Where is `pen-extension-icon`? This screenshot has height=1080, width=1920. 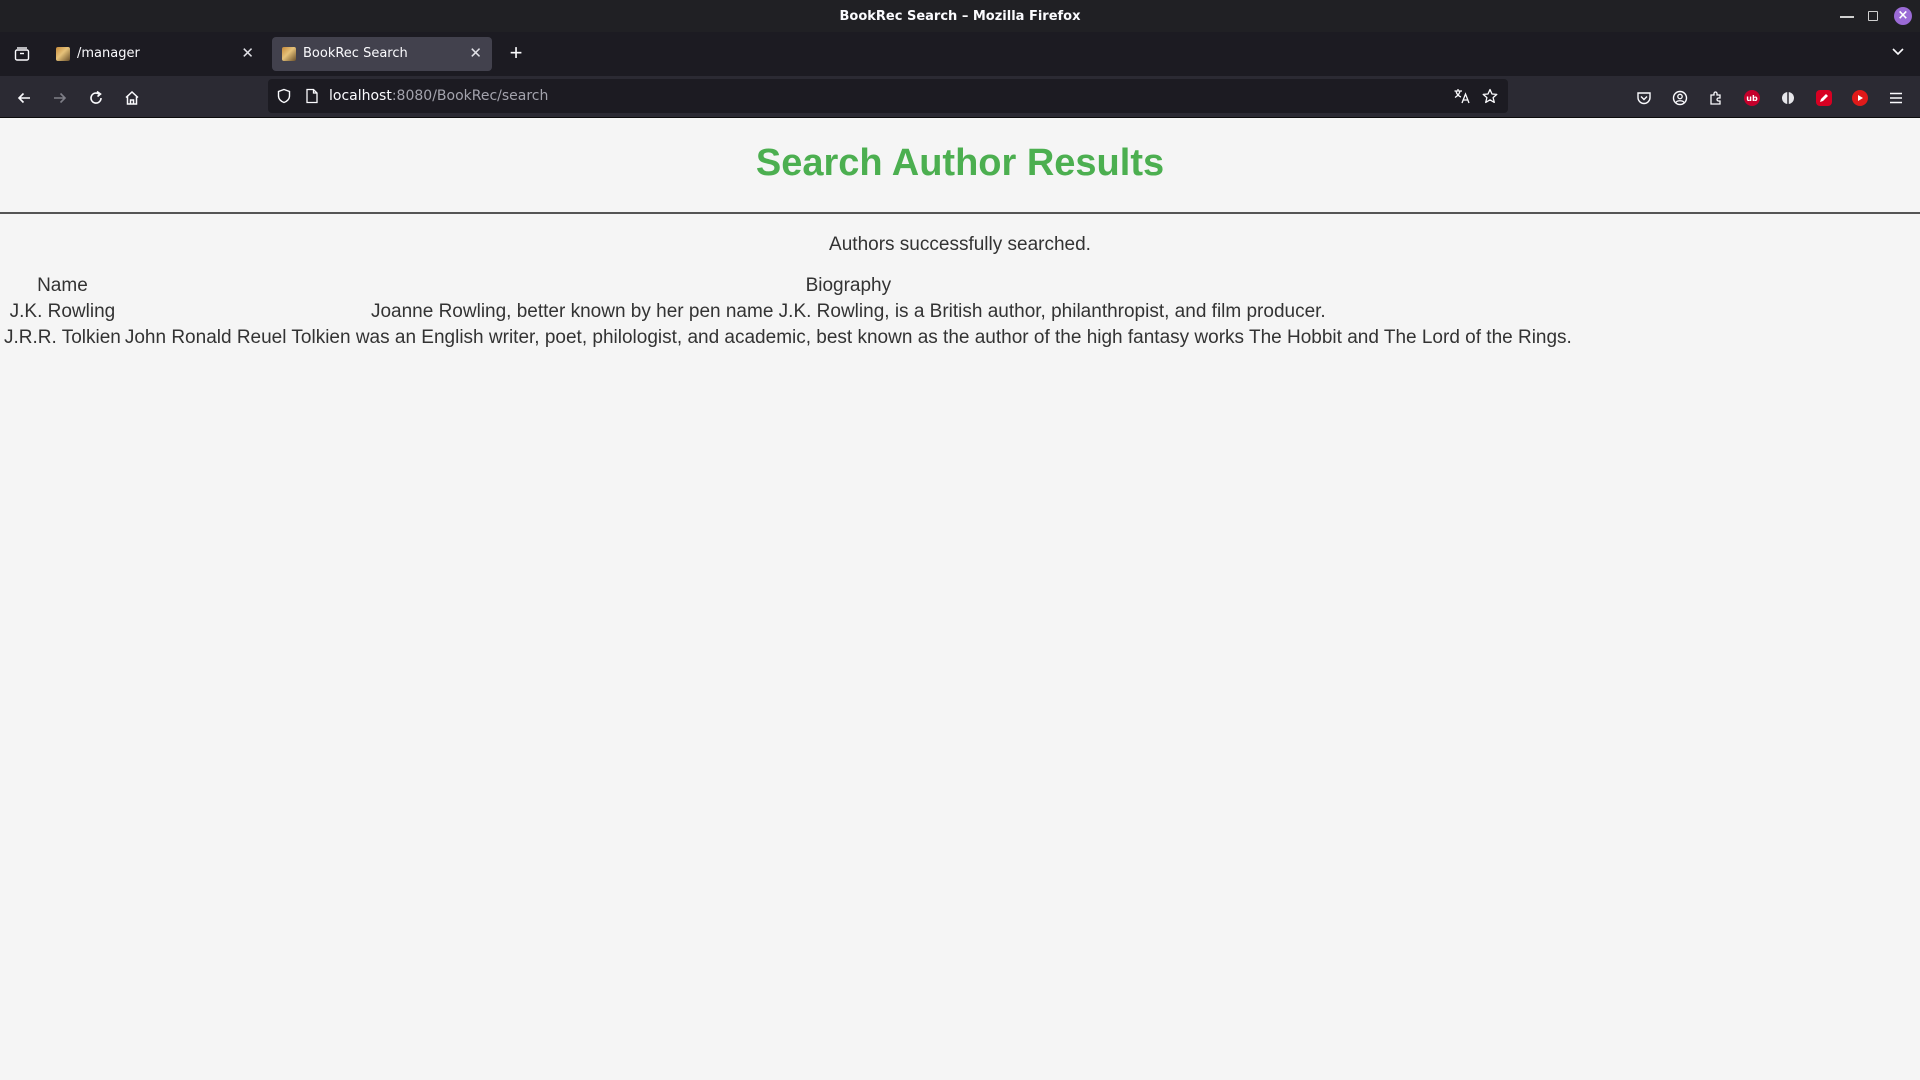
pen-extension-icon is located at coordinates (1824, 98).